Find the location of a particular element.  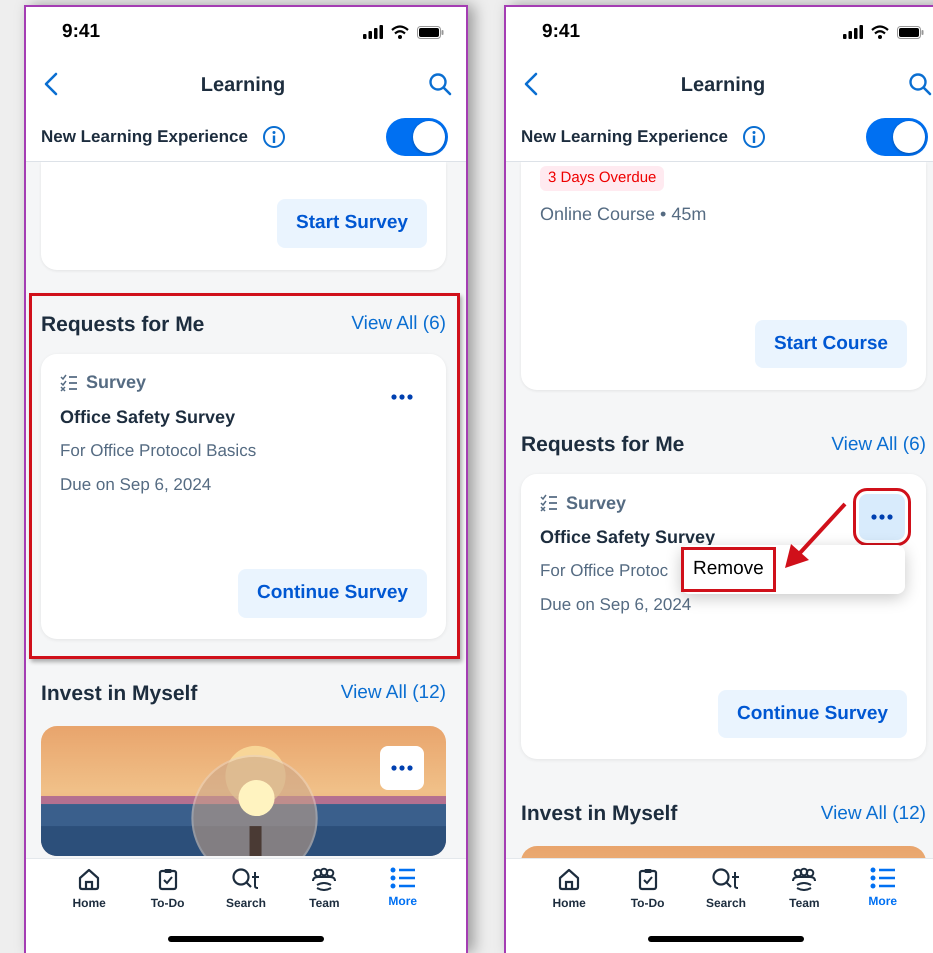

course-meta: Online Course • 45m is located at coordinates (624, 214).